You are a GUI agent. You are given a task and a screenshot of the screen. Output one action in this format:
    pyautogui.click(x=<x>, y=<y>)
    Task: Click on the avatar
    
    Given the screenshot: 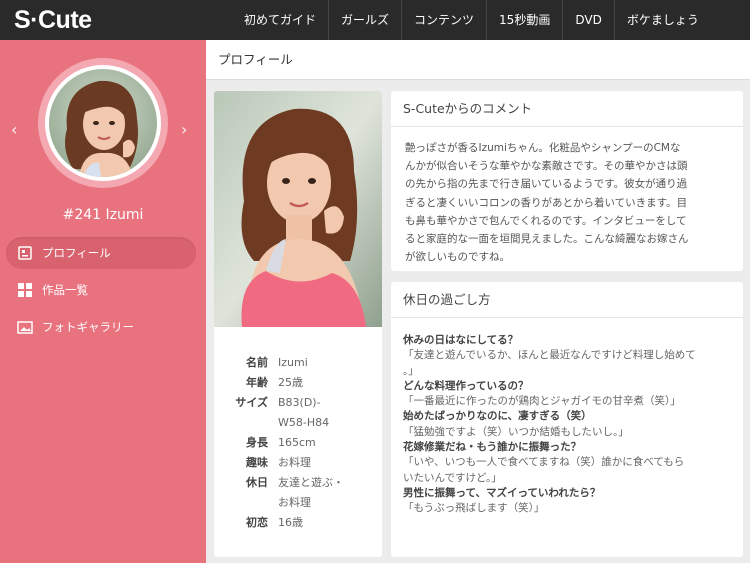 What is the action you would take?
    pyautogui.click(x=103, y=123)
    